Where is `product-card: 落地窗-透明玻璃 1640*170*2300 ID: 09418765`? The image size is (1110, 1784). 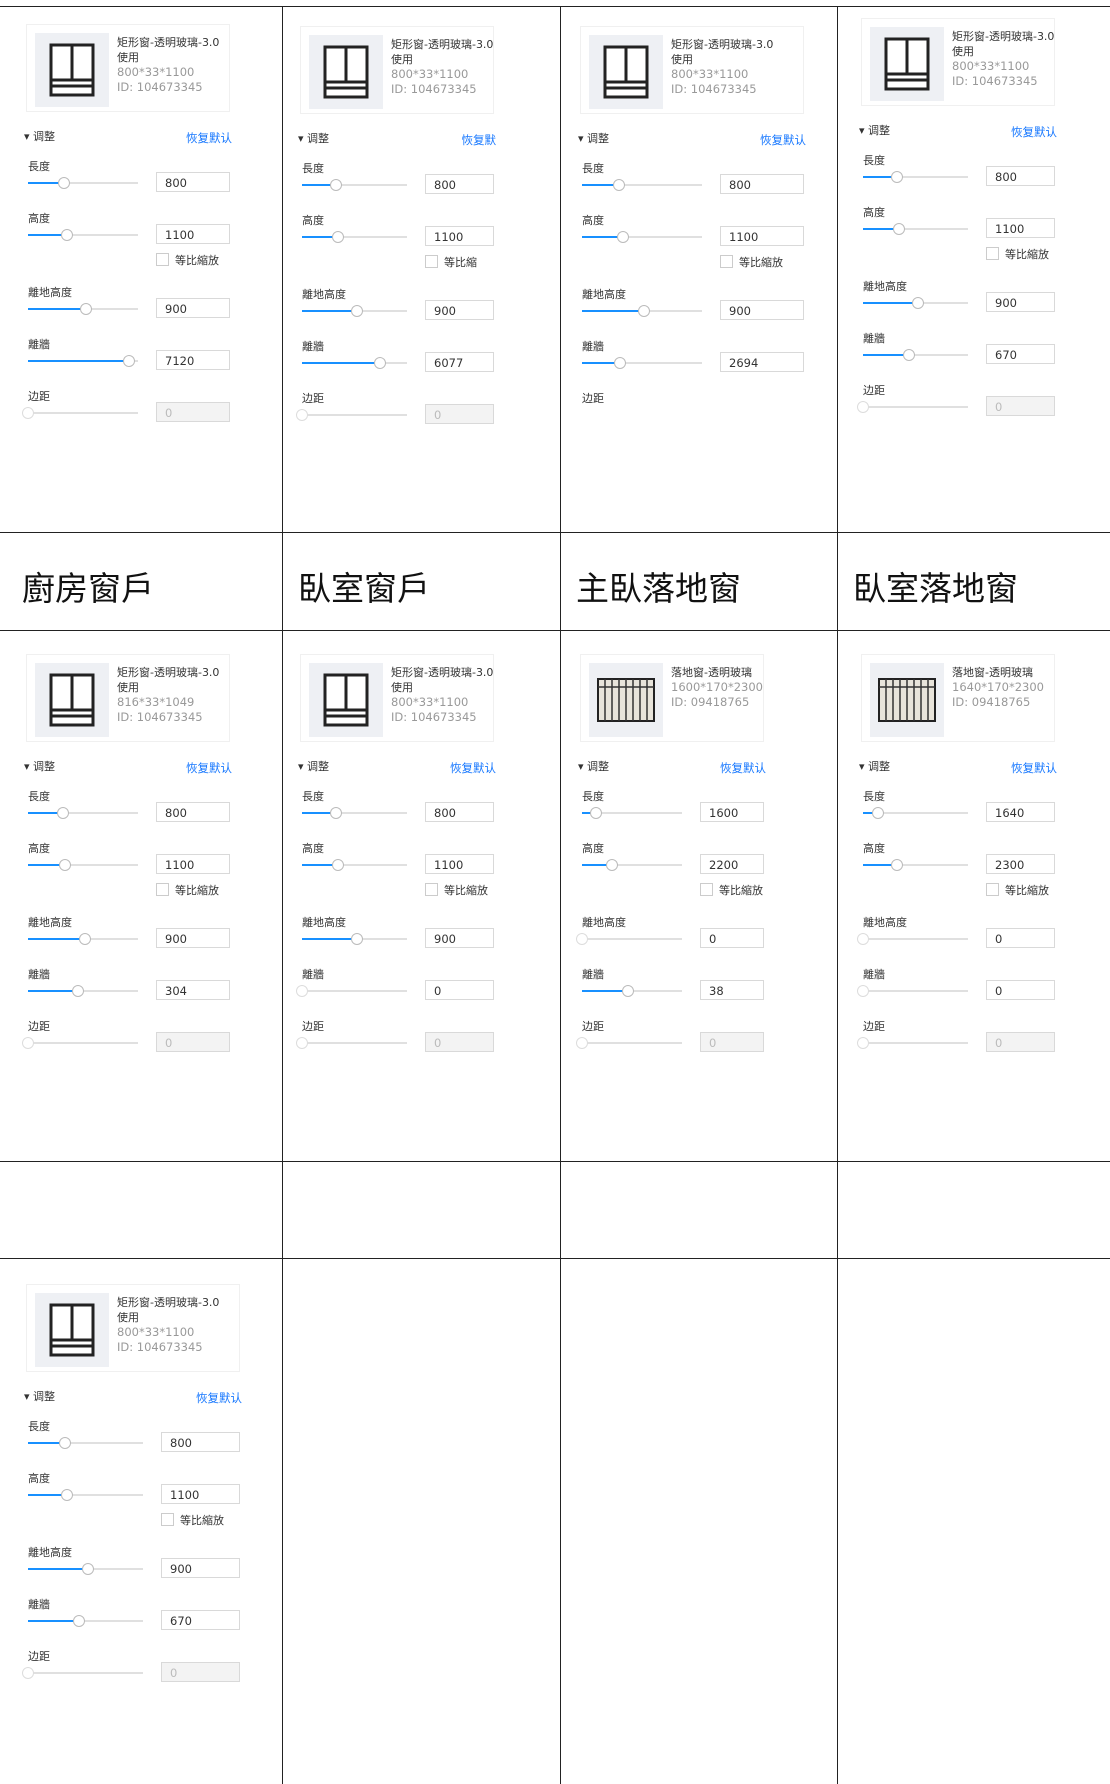
product-card: 落地窗-透明玻璃 1640*170*2300 ID: 09418765 is located at coordinates (958, 698).